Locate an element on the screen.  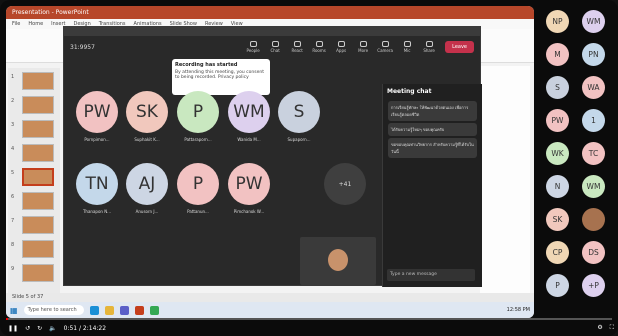
teams-icon is located at coordinates (124, 310).